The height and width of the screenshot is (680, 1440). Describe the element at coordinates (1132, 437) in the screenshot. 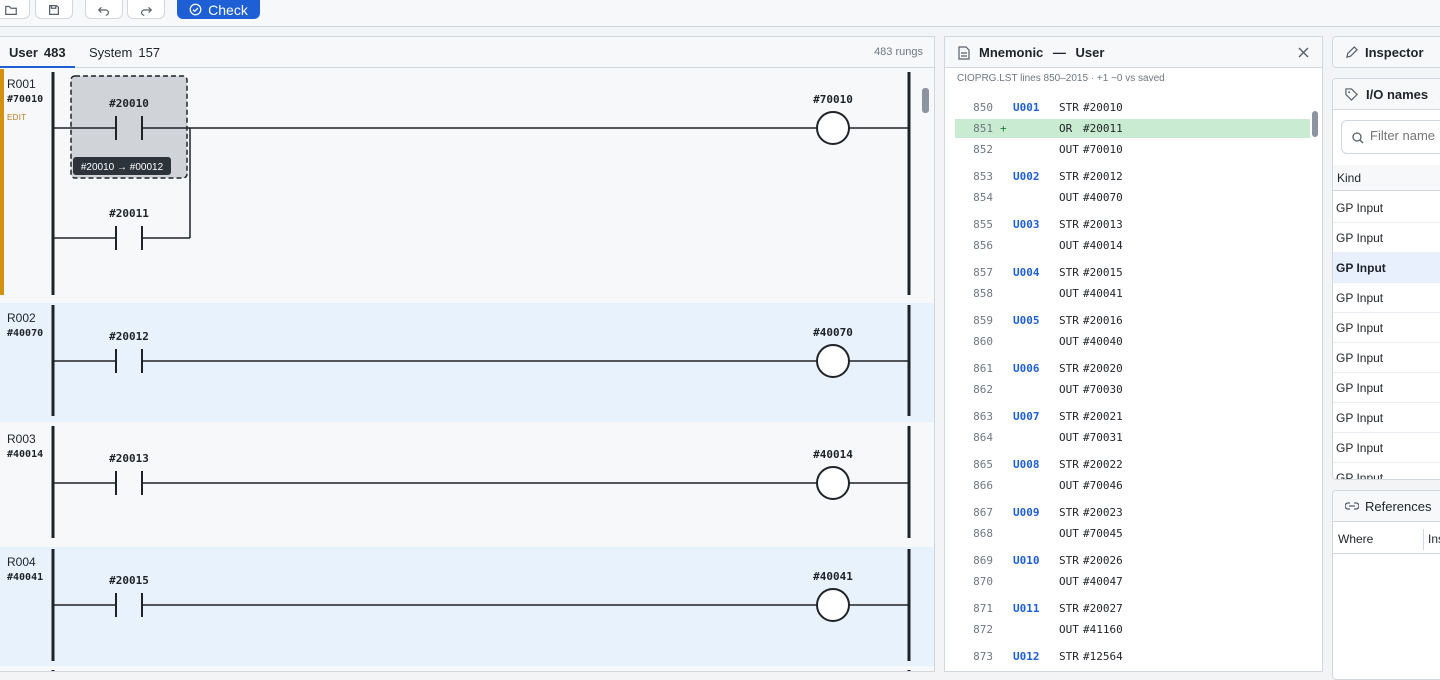

I see `mnemonic-line: 864 OUT #70031` at that location.